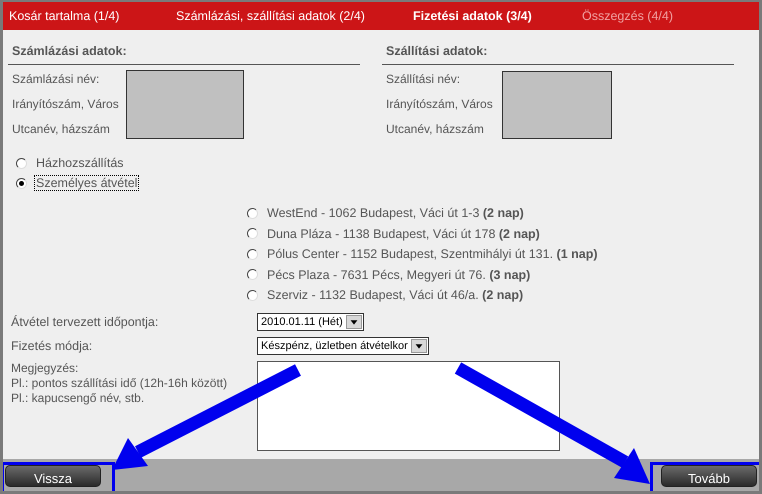 Image resolution: width=762 pixels, height=494 pixels. I want to click on field-label: Szállítási név:, so click(424, 79).